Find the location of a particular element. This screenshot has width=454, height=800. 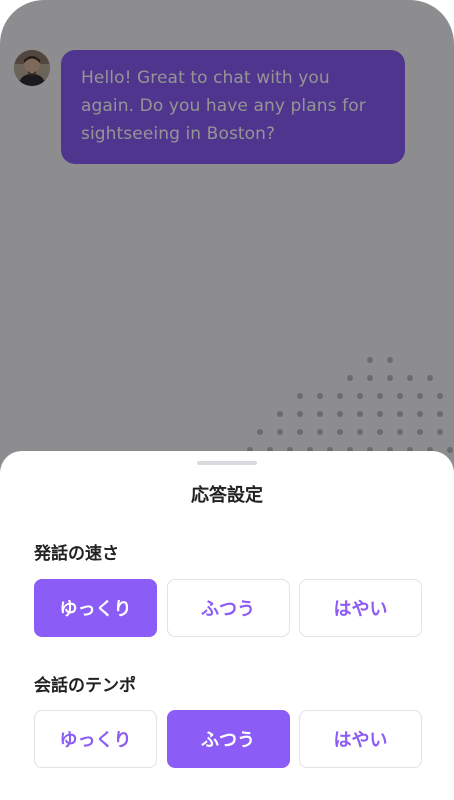

conversation-tempo-label: 会話のテンポ is located at coordinates (85, 686).